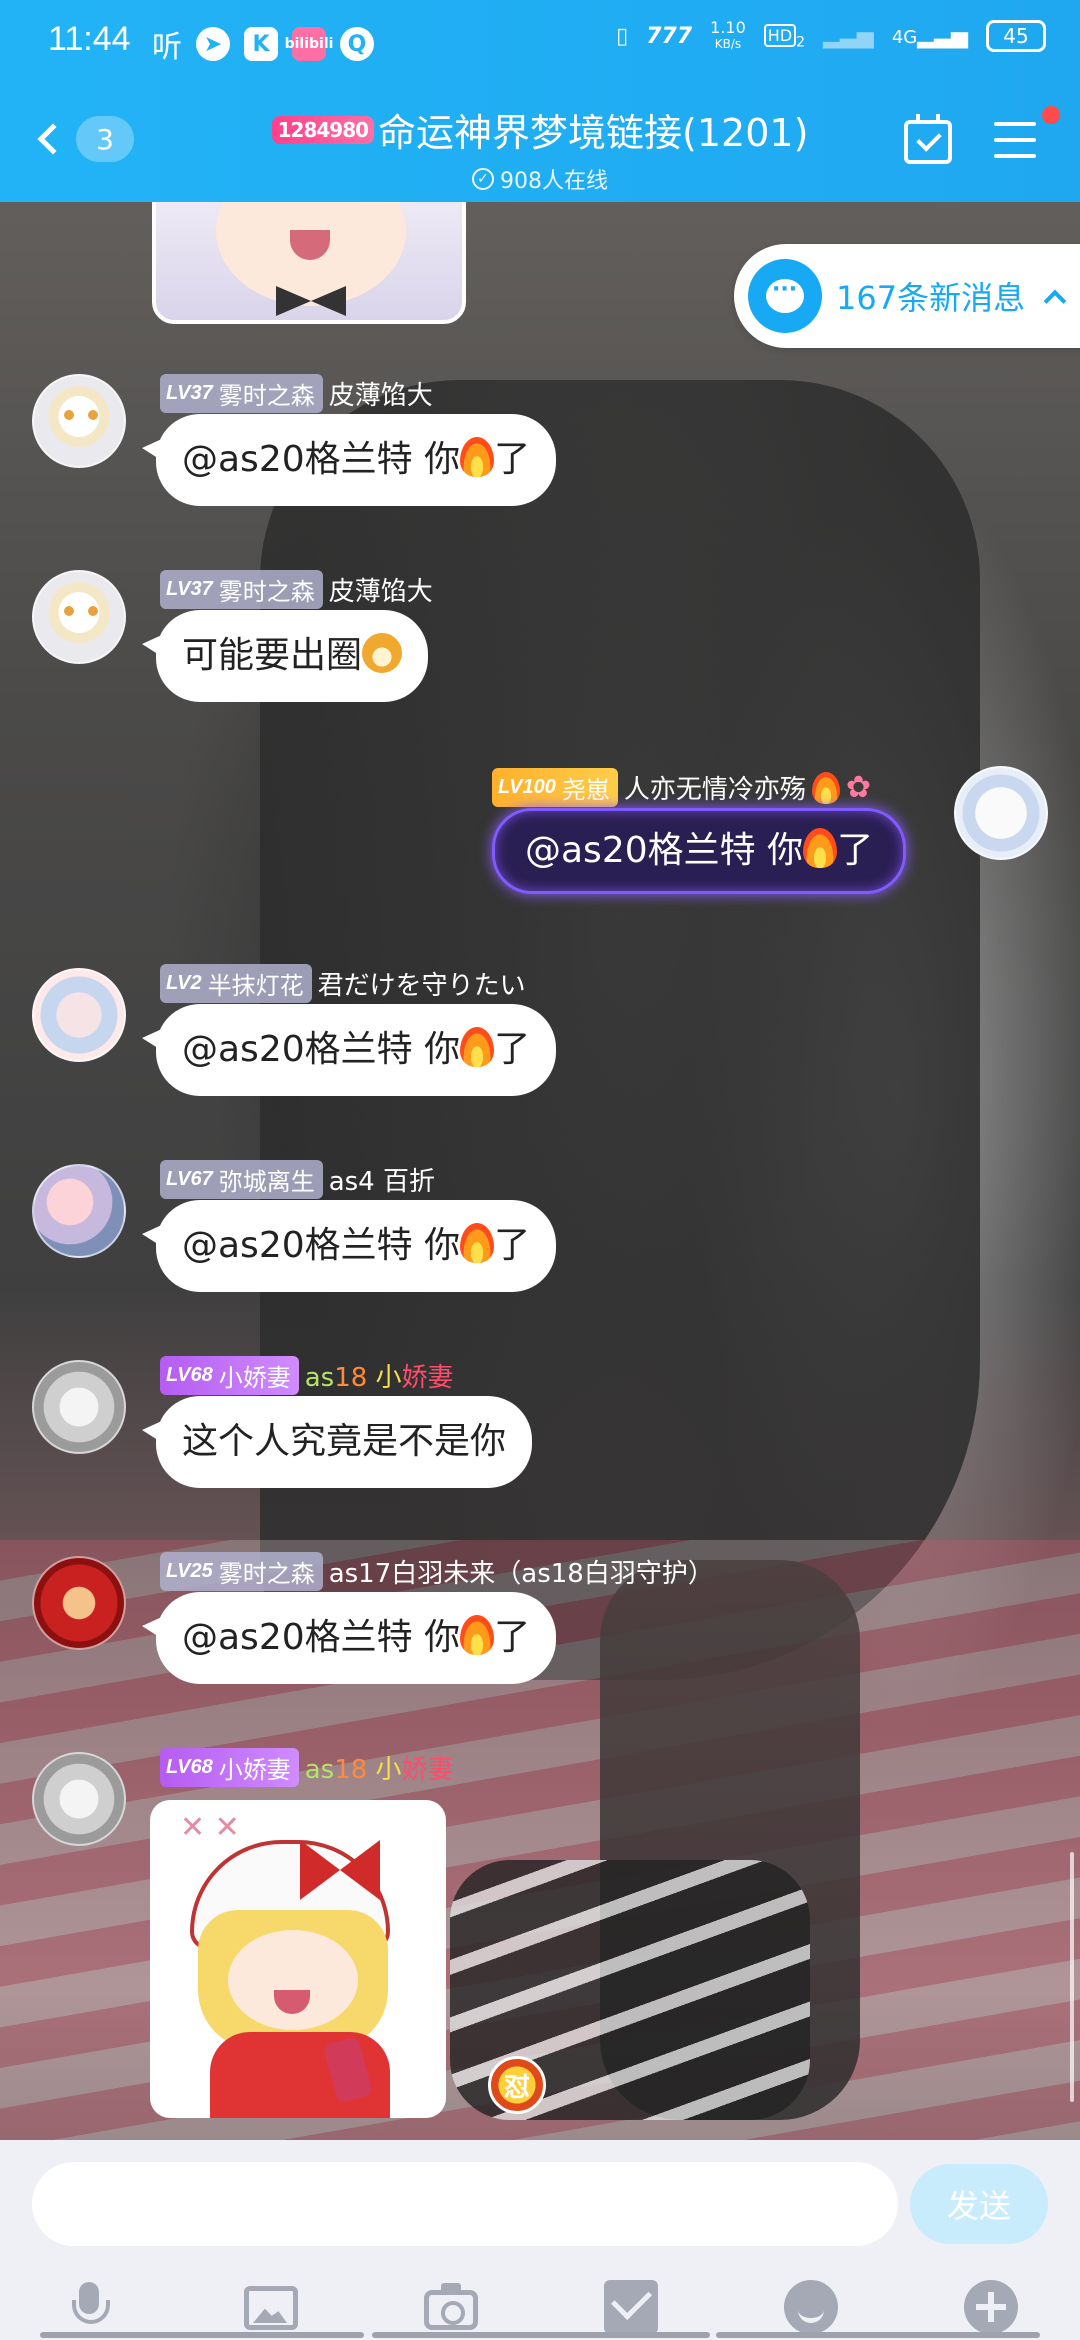  Describe the element at coordinates (669, 36) in the screenshot. I see `carrier-icon: 777` at that location.